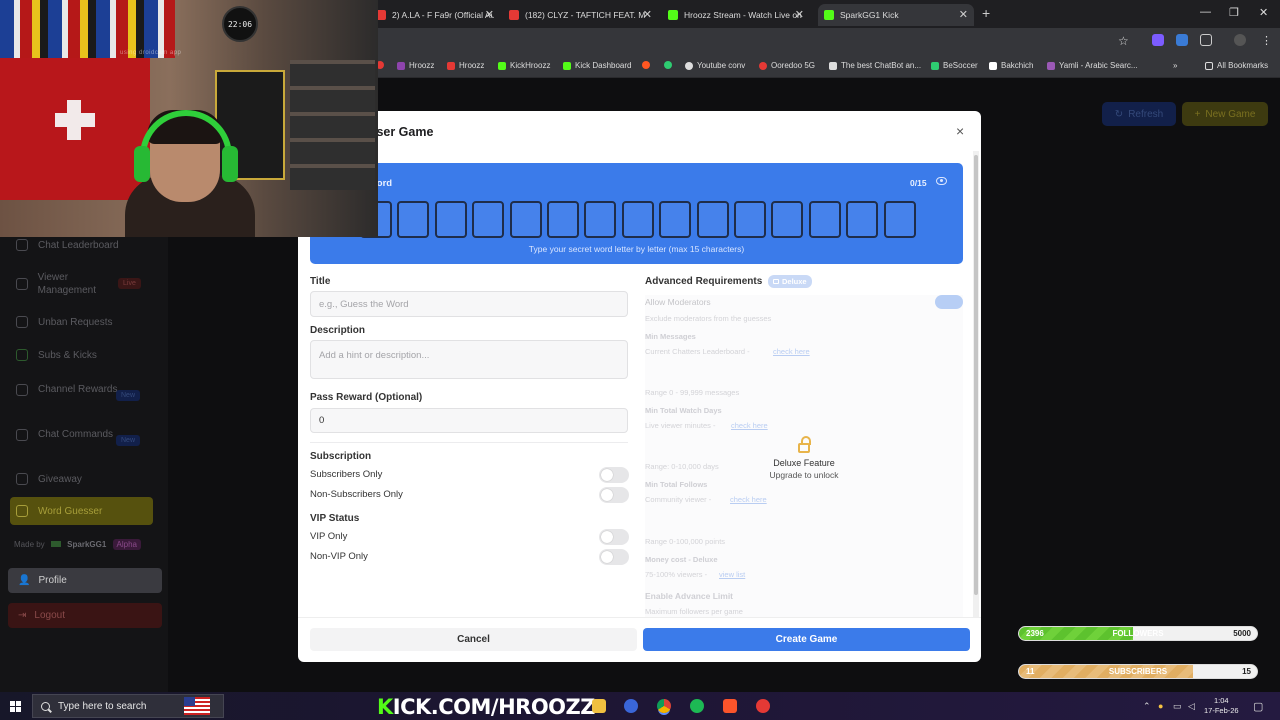 The width and height of the screenshot is (1280, 720). Describe the element at coordinates (787, 65) in the screenshot. I see `bookmark-item: Ooredoo 5G` at that location.